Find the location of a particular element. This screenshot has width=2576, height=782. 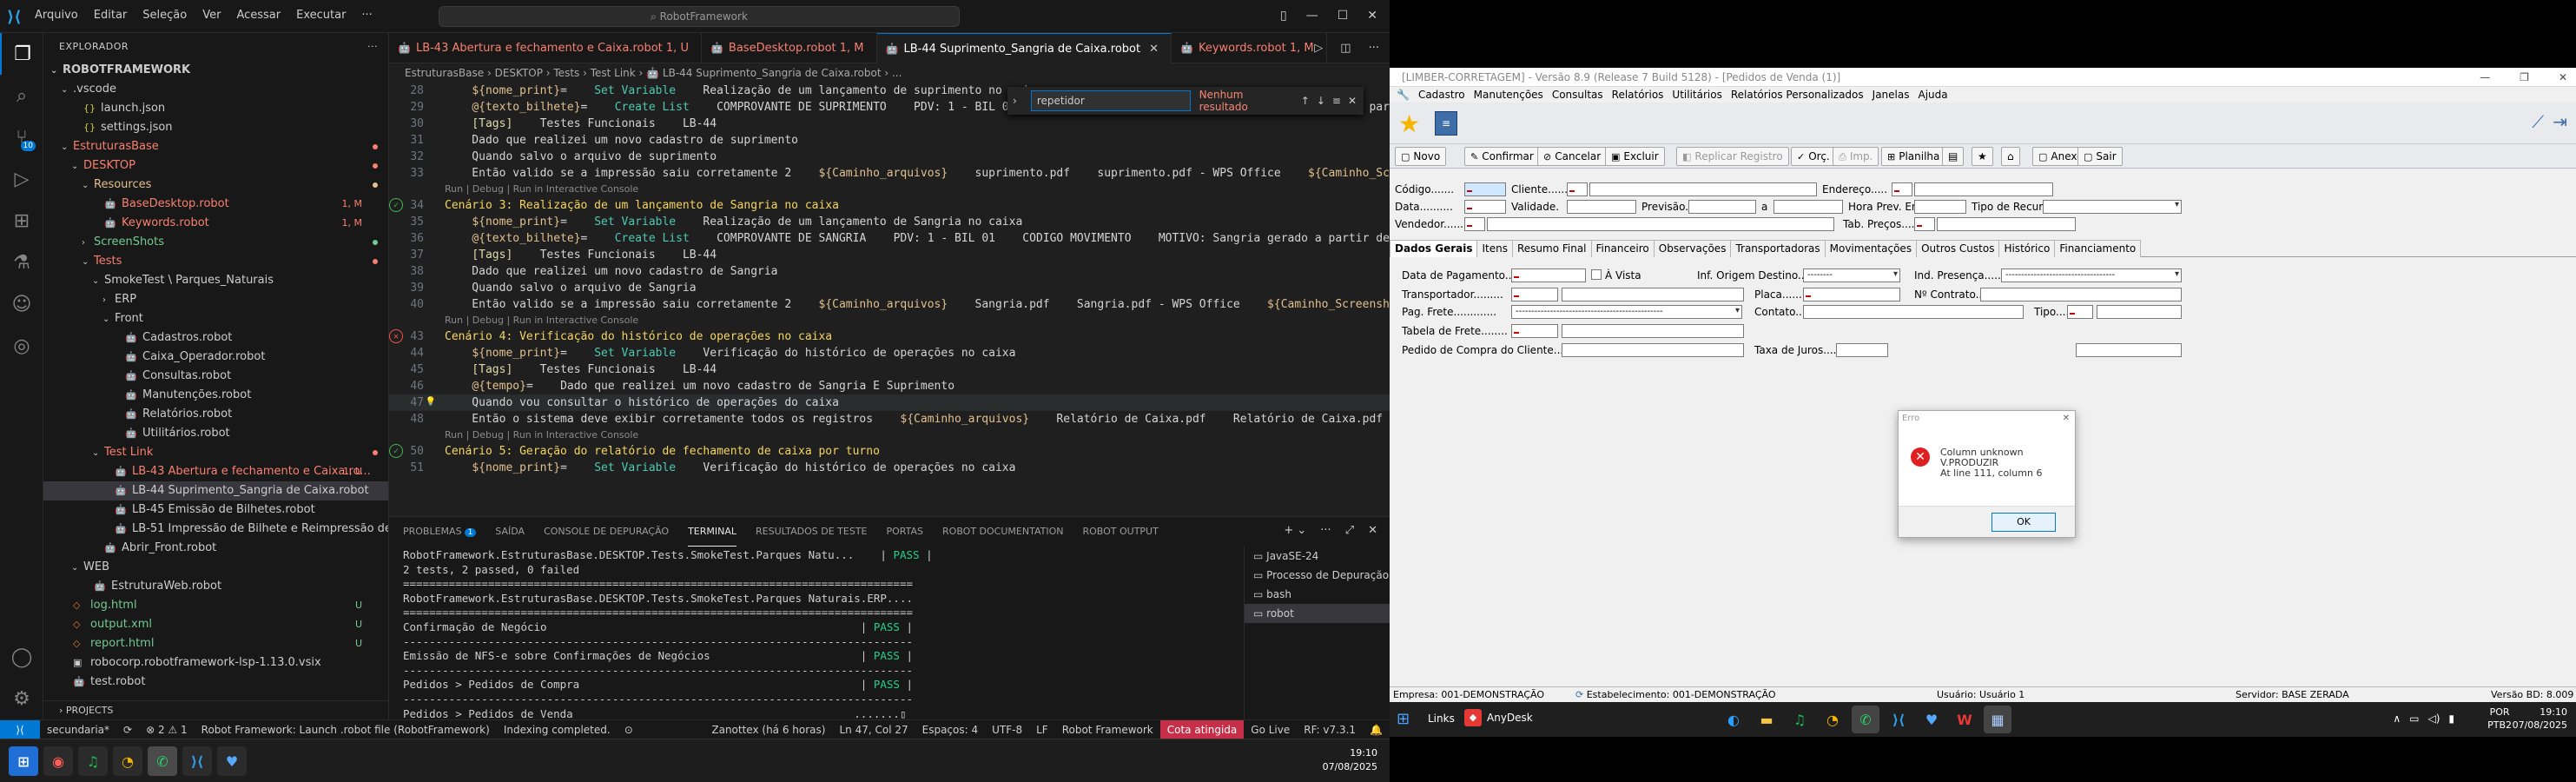

a-vista-checkbox is located at coordinates (1597, 274).